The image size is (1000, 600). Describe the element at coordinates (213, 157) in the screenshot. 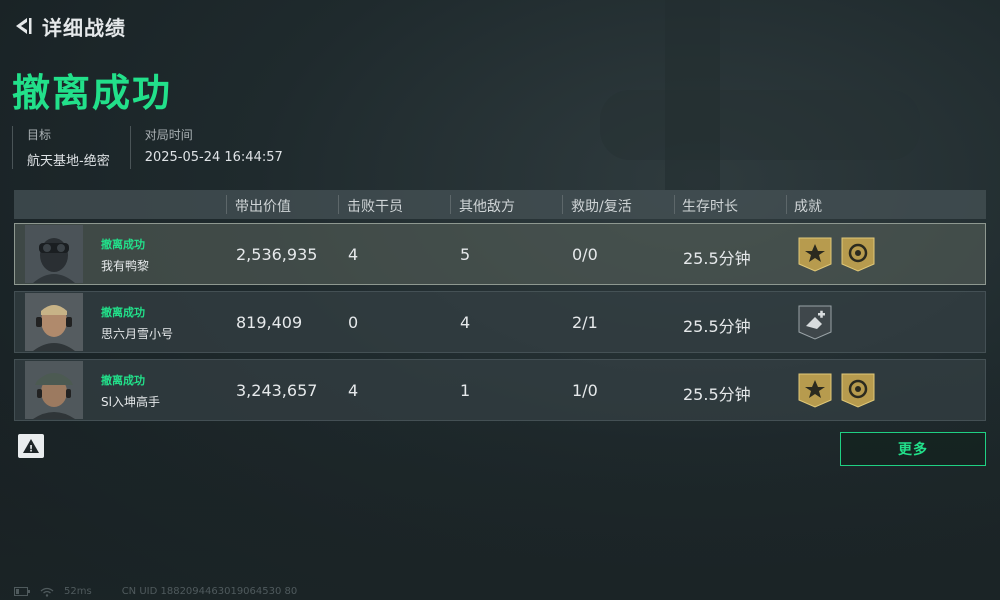

I see `time-value: 2025-05-24 16:44:57` at that location.